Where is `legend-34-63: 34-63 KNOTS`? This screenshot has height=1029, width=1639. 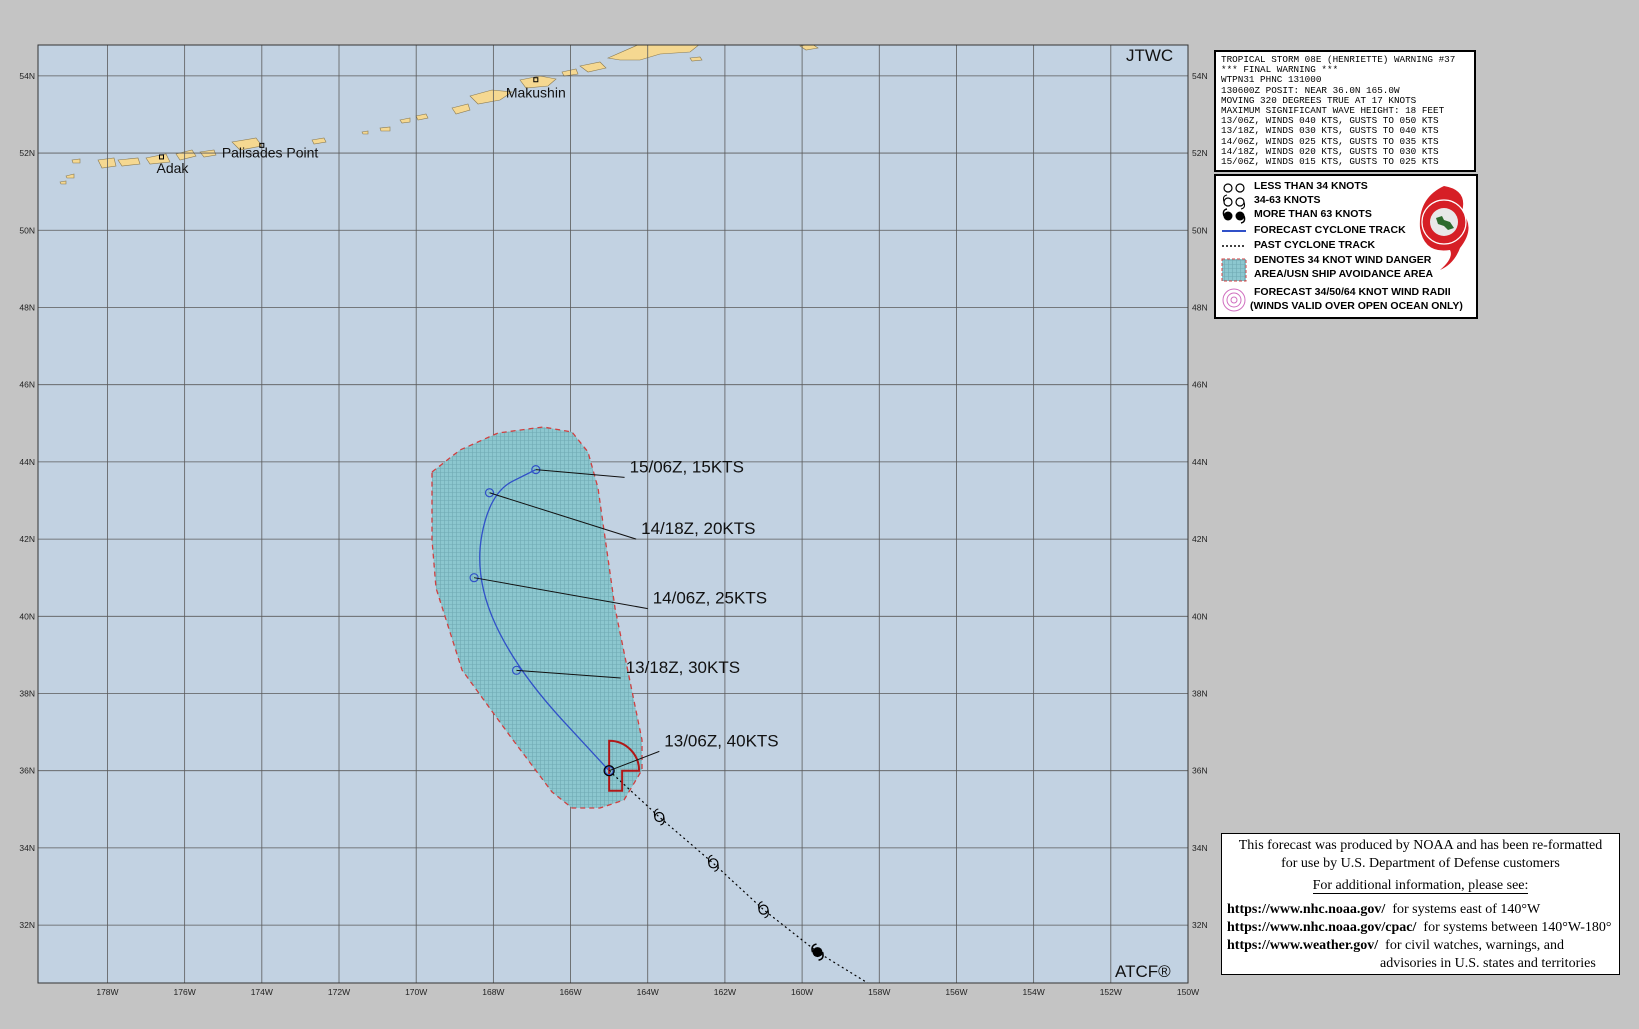
legend-34-63: 34-63 KNOTS is located at coordinates (1287, 200).